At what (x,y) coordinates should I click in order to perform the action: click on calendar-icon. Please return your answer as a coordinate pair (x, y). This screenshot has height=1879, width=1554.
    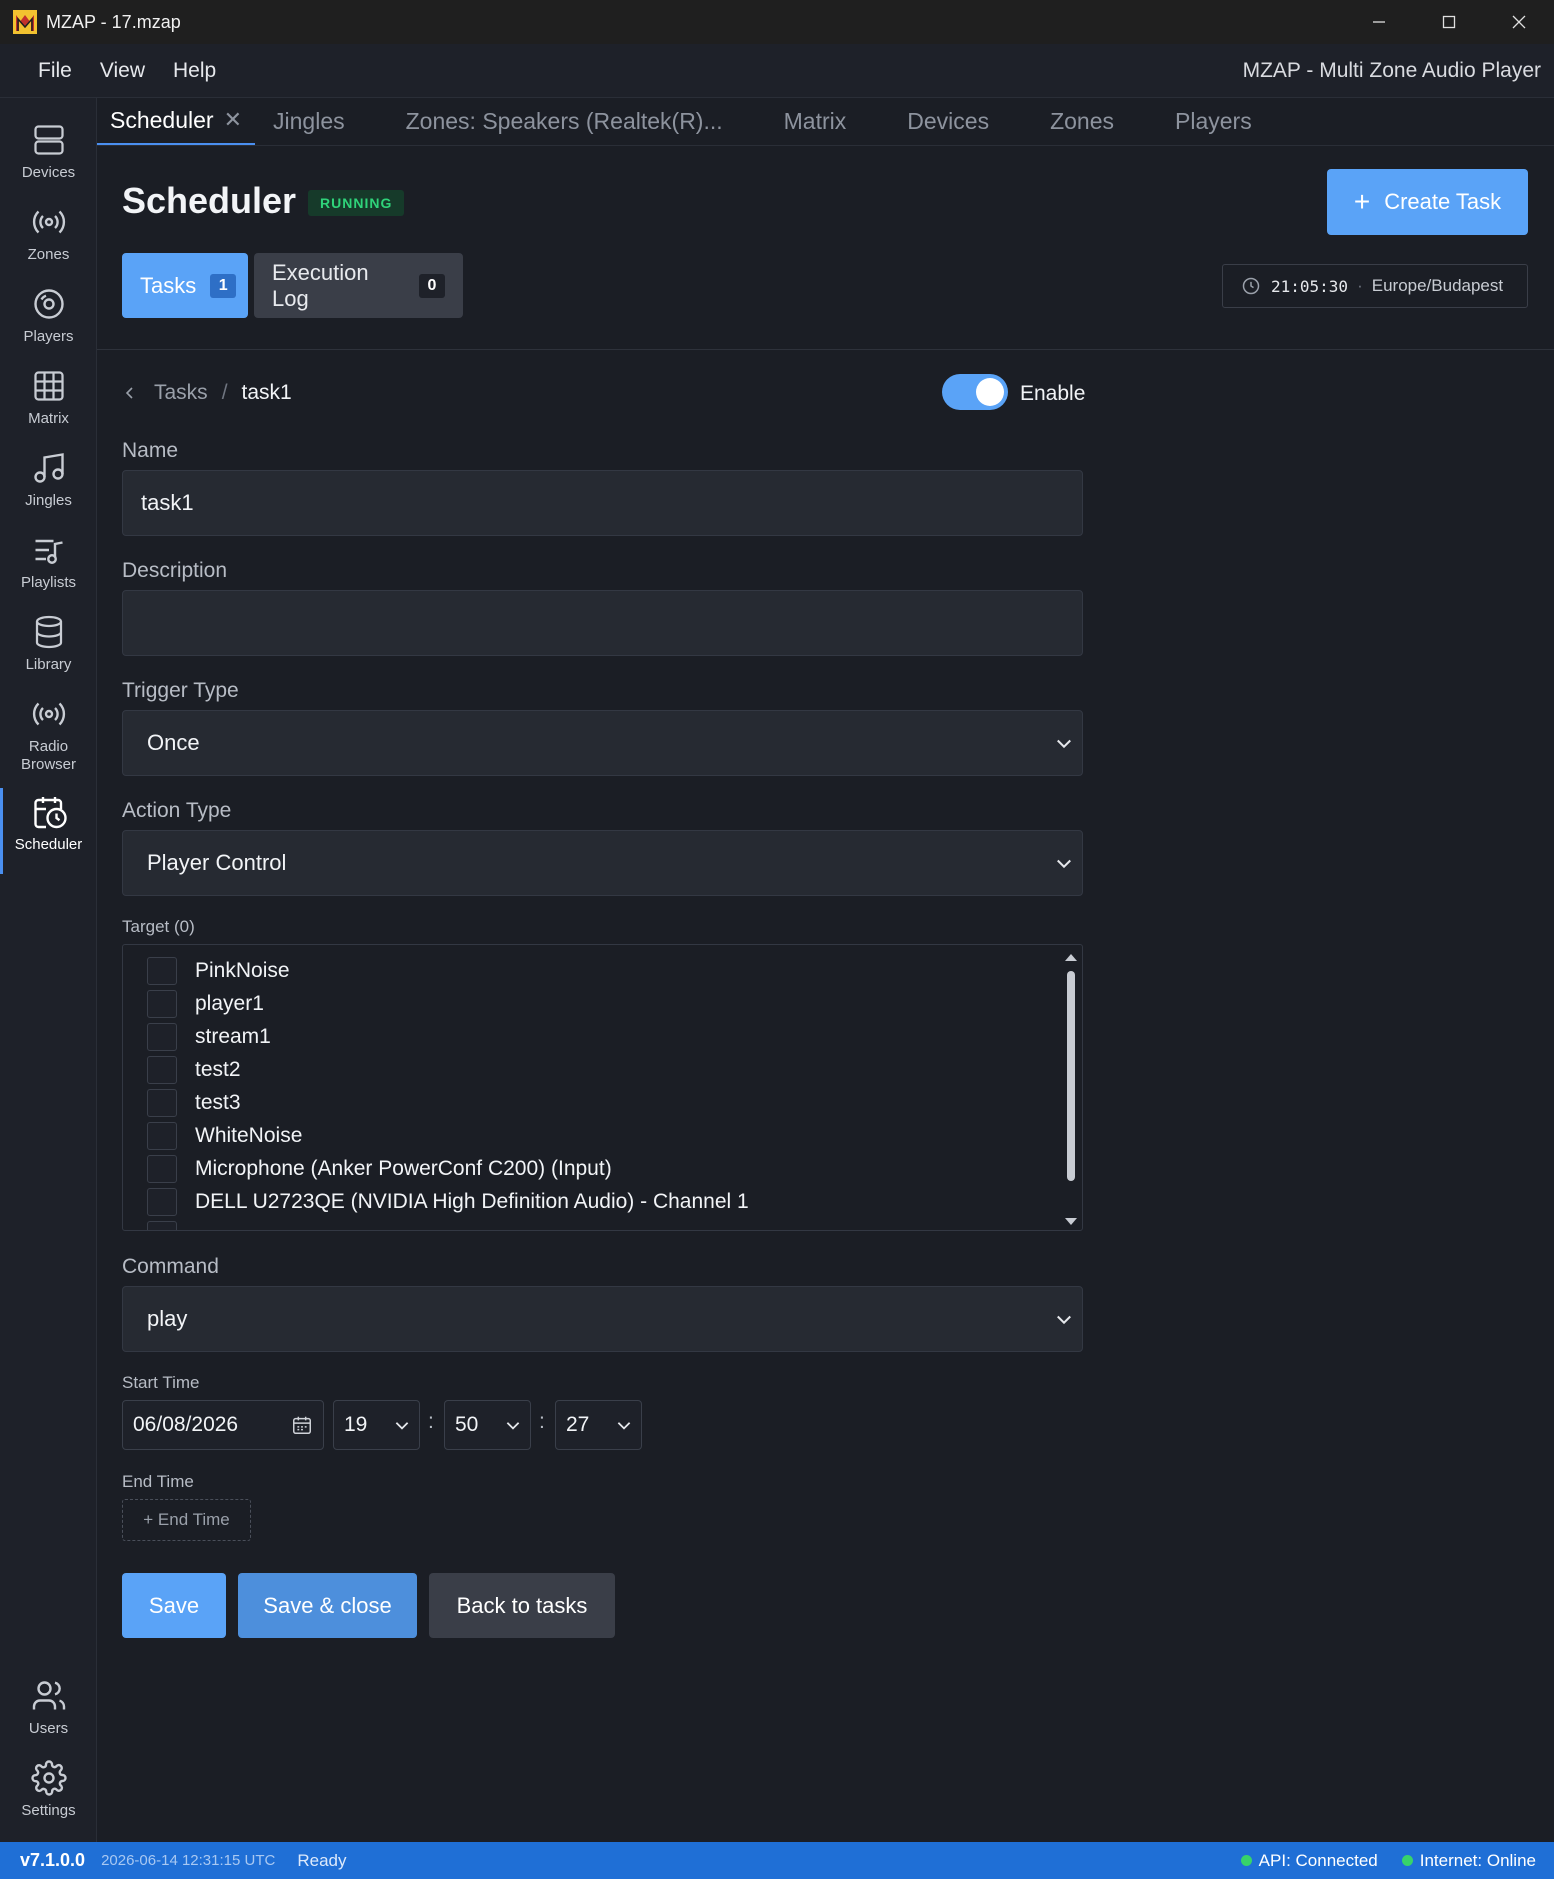
    Looking at the image, I should click on (302, 1425).